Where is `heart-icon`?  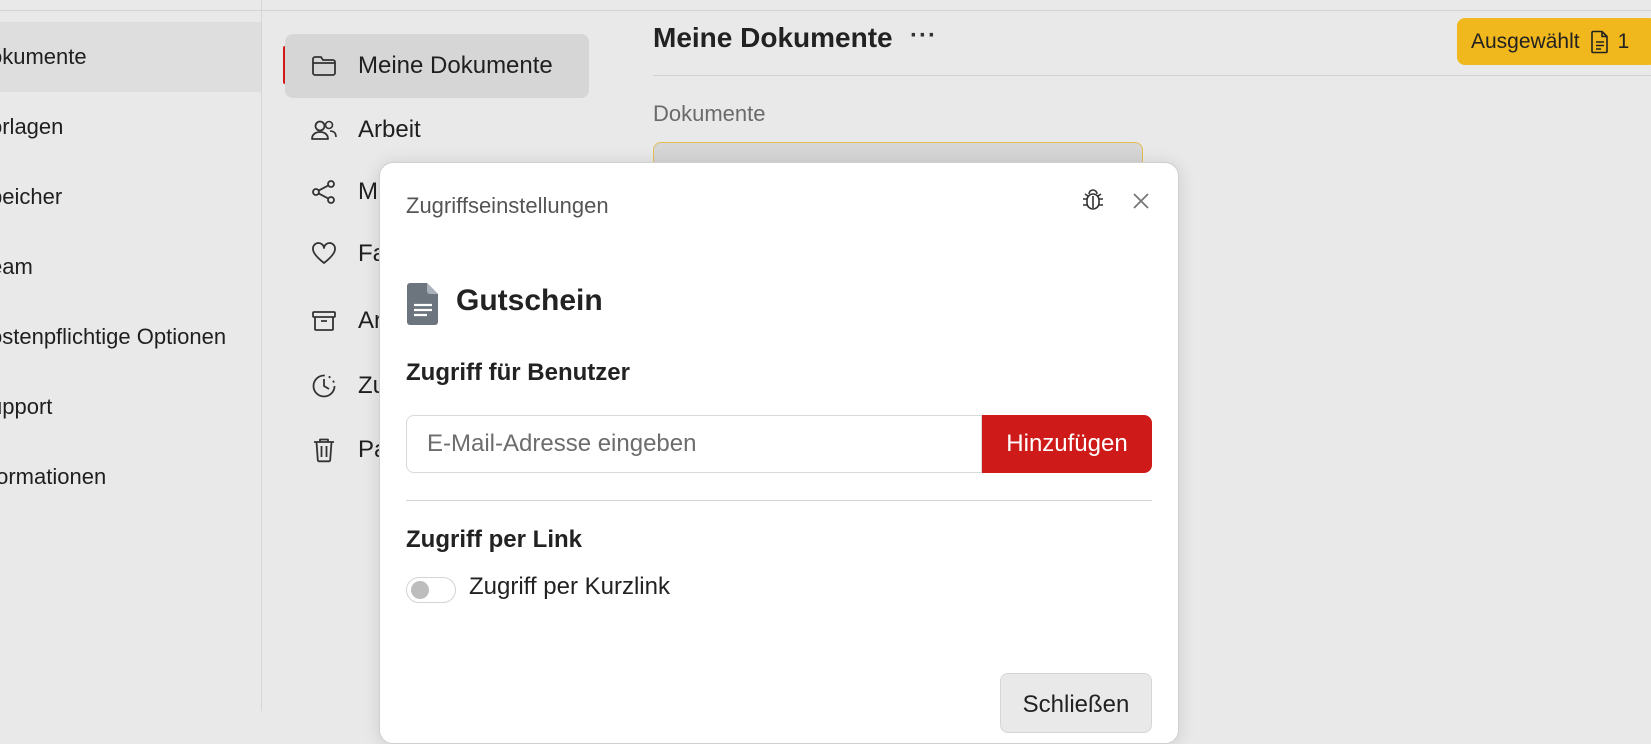
heart-icon is located at coordinates (324, 254).